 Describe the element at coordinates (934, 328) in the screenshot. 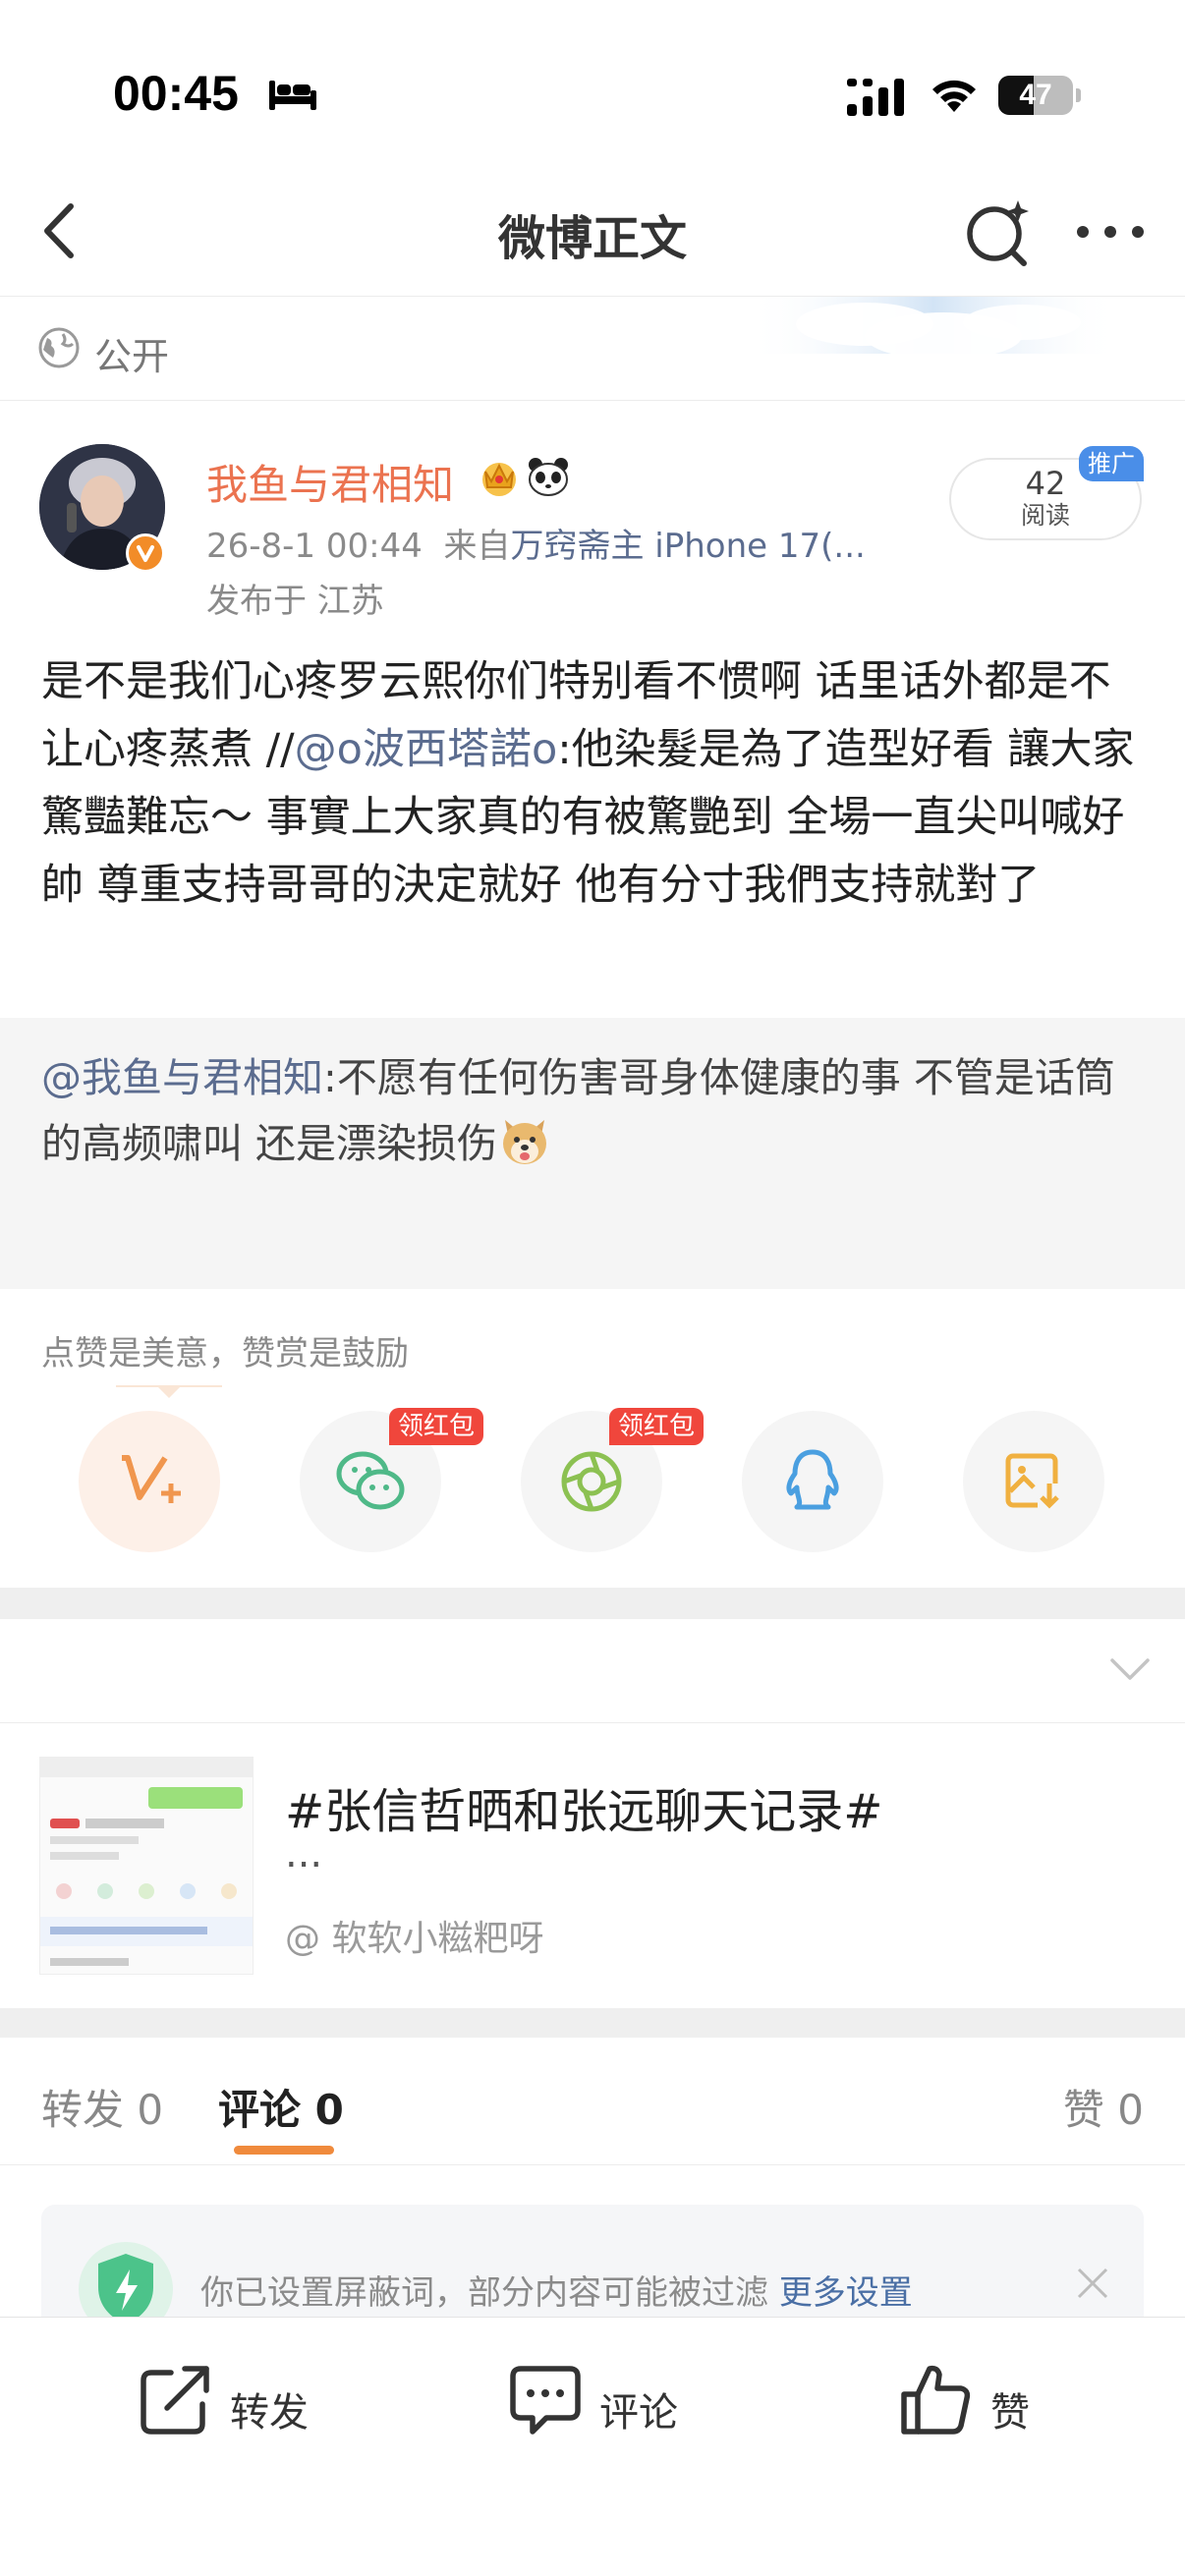

I see `cloud-decoration` at that location.